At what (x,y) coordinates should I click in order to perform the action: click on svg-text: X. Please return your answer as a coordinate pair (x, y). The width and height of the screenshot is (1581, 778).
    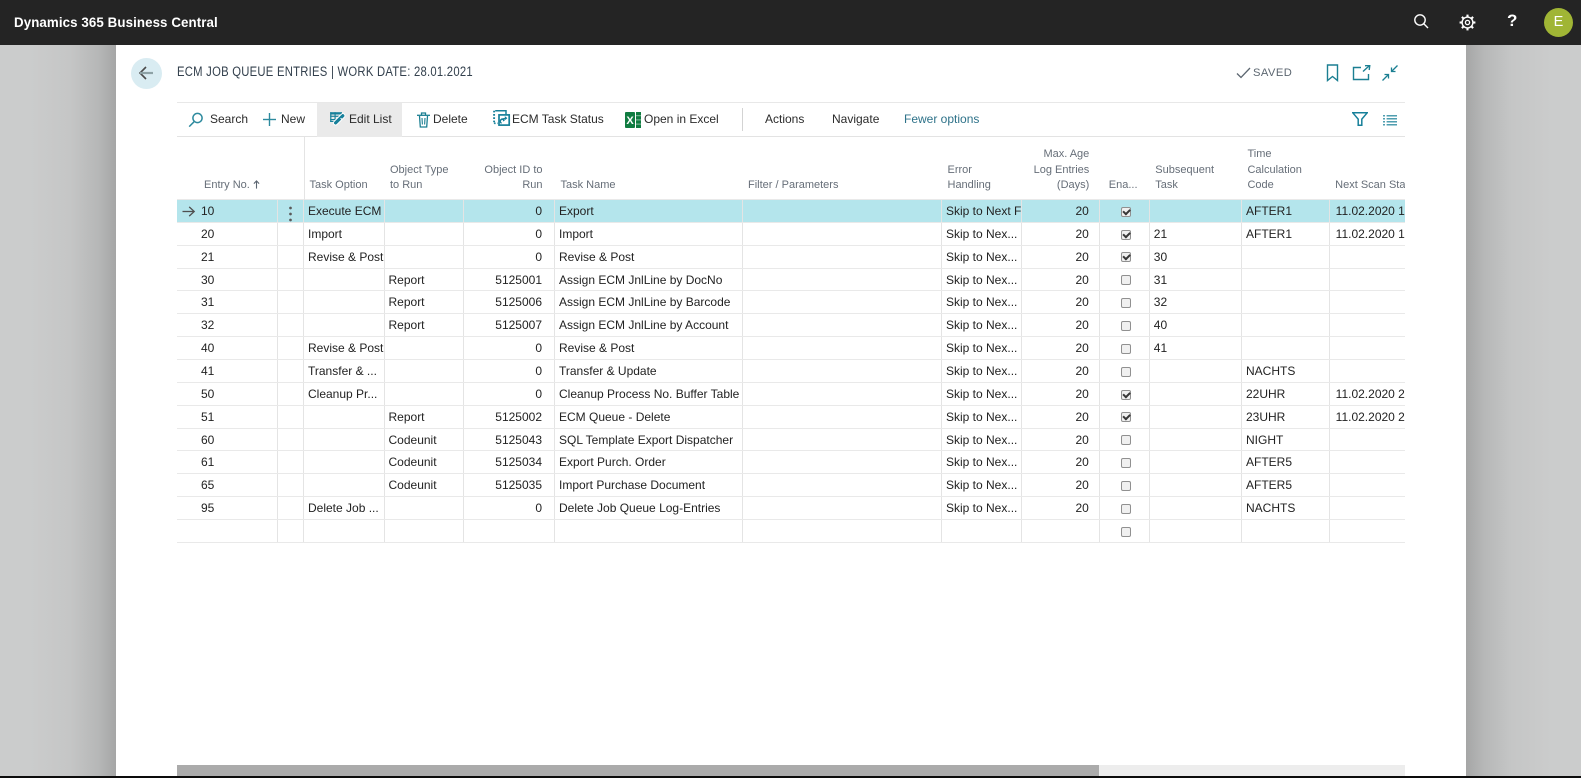
    Looking at the image, I should click on (630, 121).